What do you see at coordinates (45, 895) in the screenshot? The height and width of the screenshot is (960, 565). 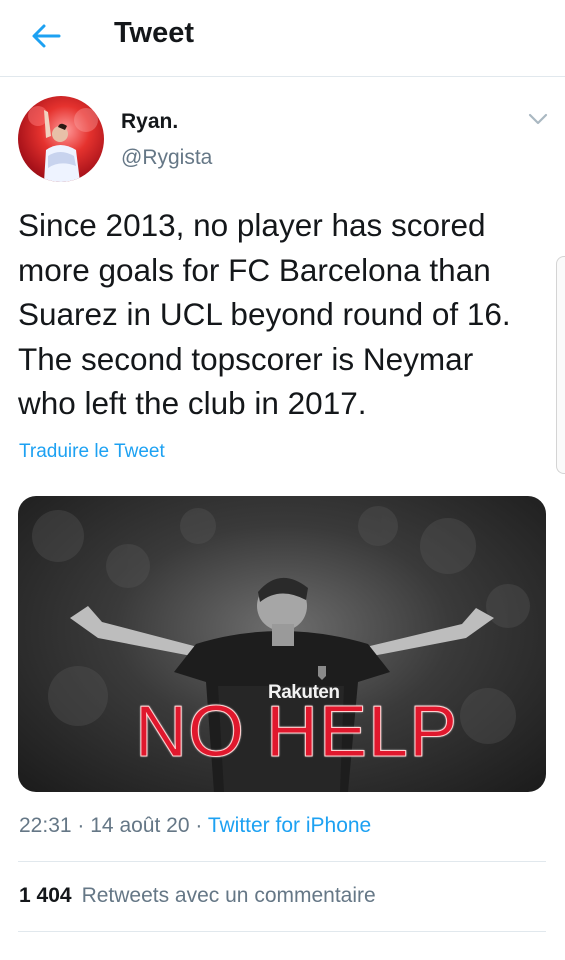 I see `retweet-count: 1 404` at bounding box center [45, 895].